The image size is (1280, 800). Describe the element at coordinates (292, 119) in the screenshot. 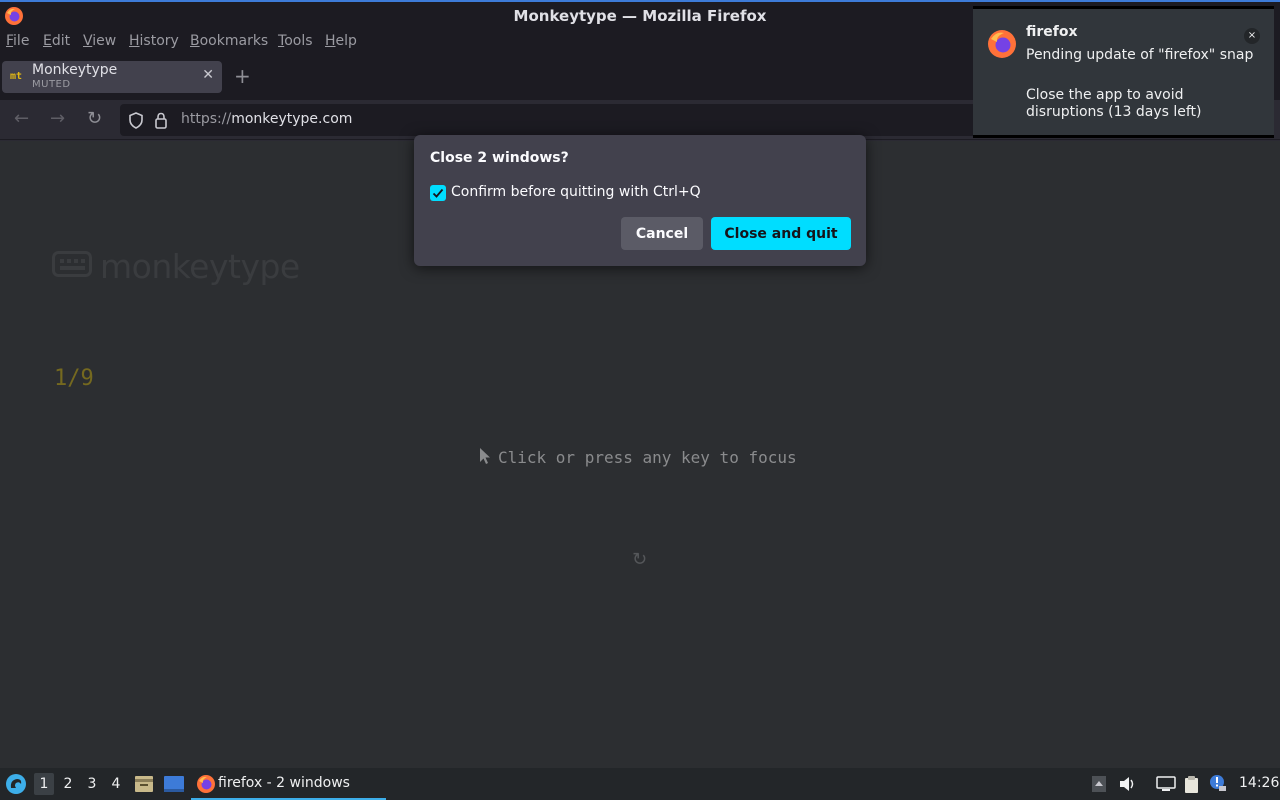

I see `url-host: monkeytype.com` at that location.